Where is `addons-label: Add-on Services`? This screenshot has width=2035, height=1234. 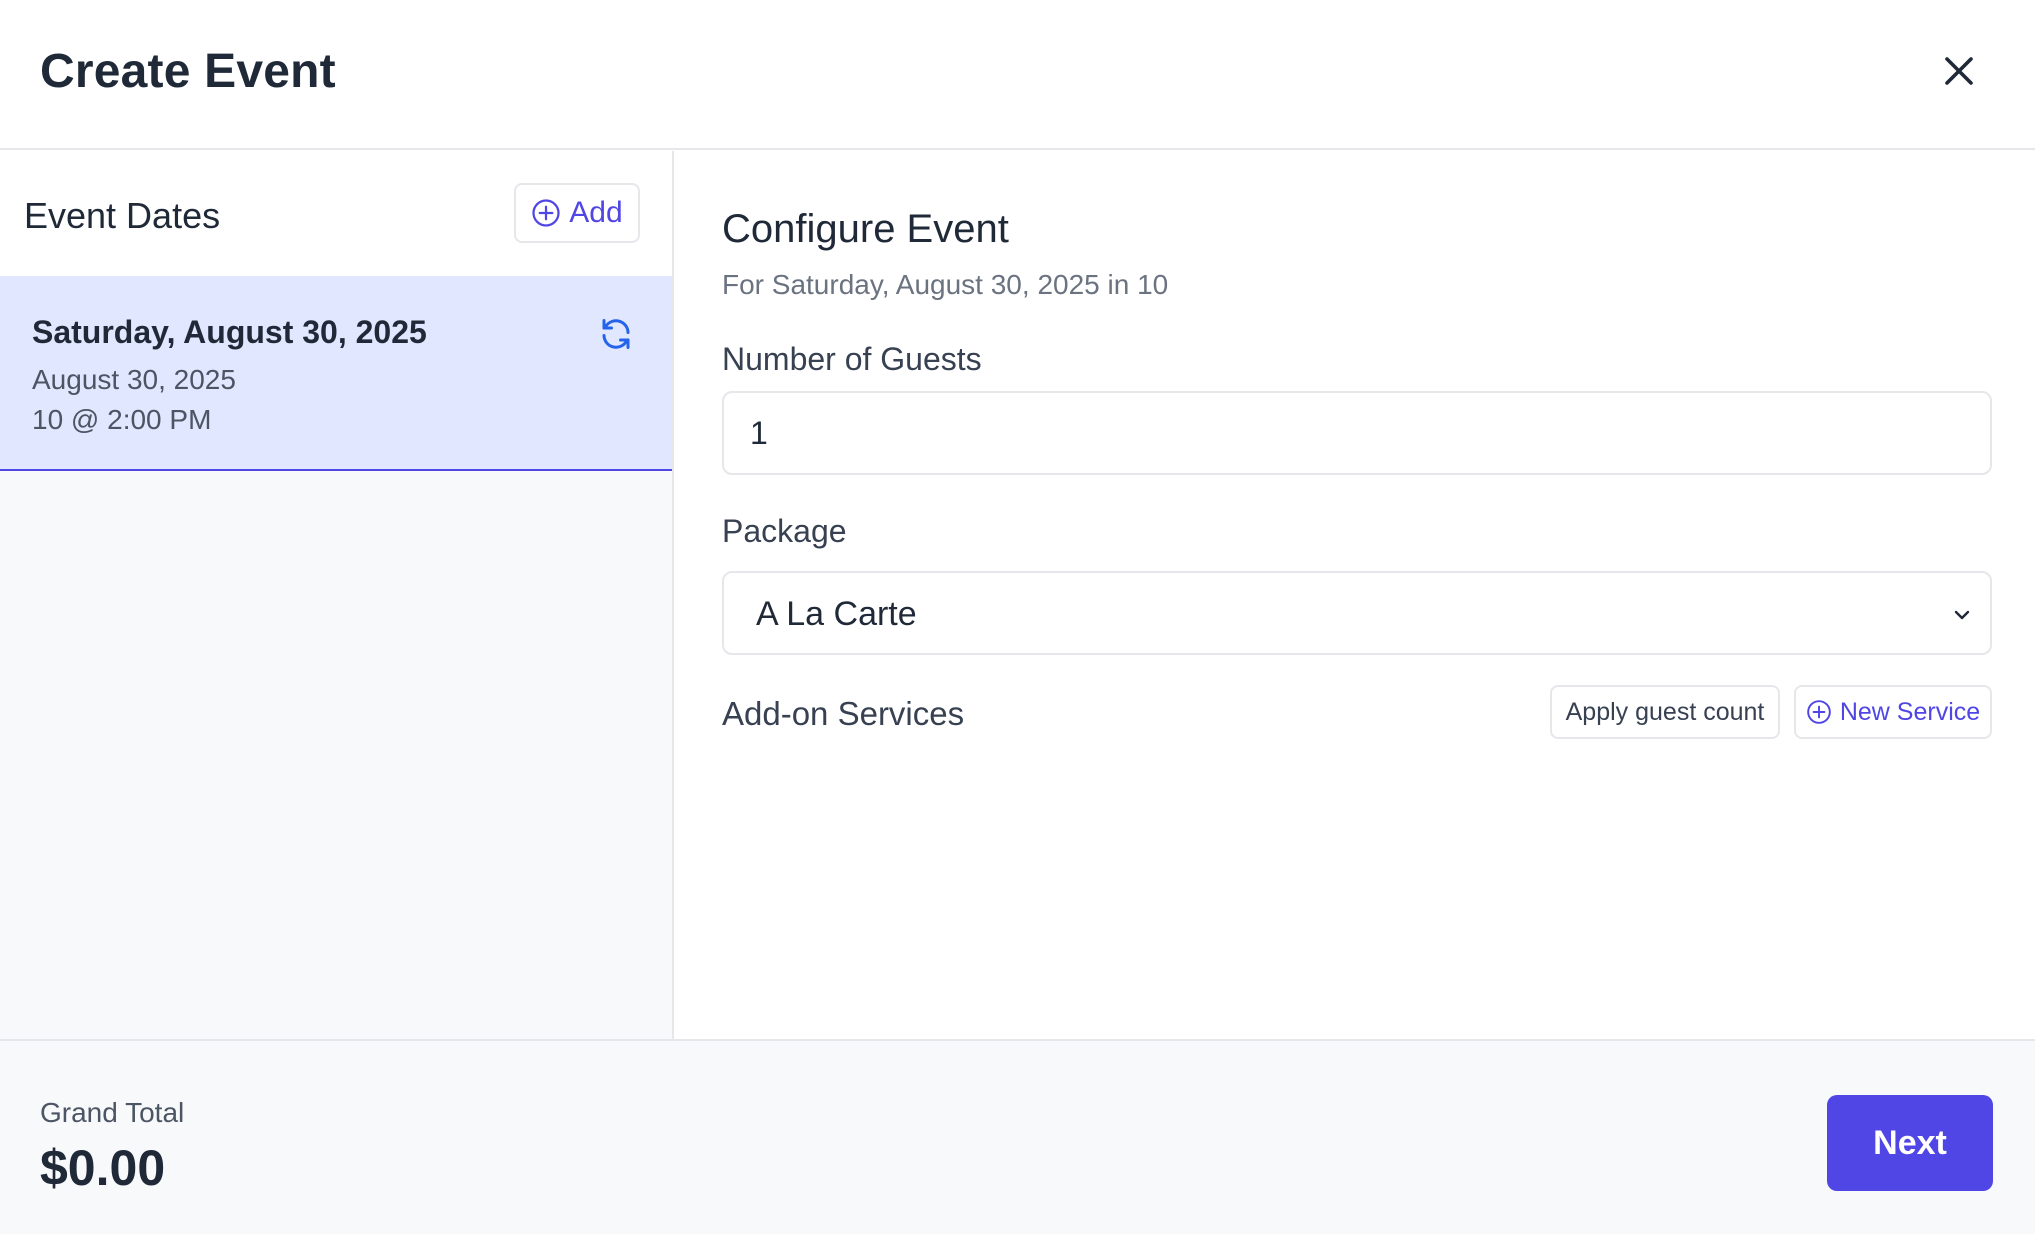 addons-label: Add-on Services is located at coordinates (843, 713).